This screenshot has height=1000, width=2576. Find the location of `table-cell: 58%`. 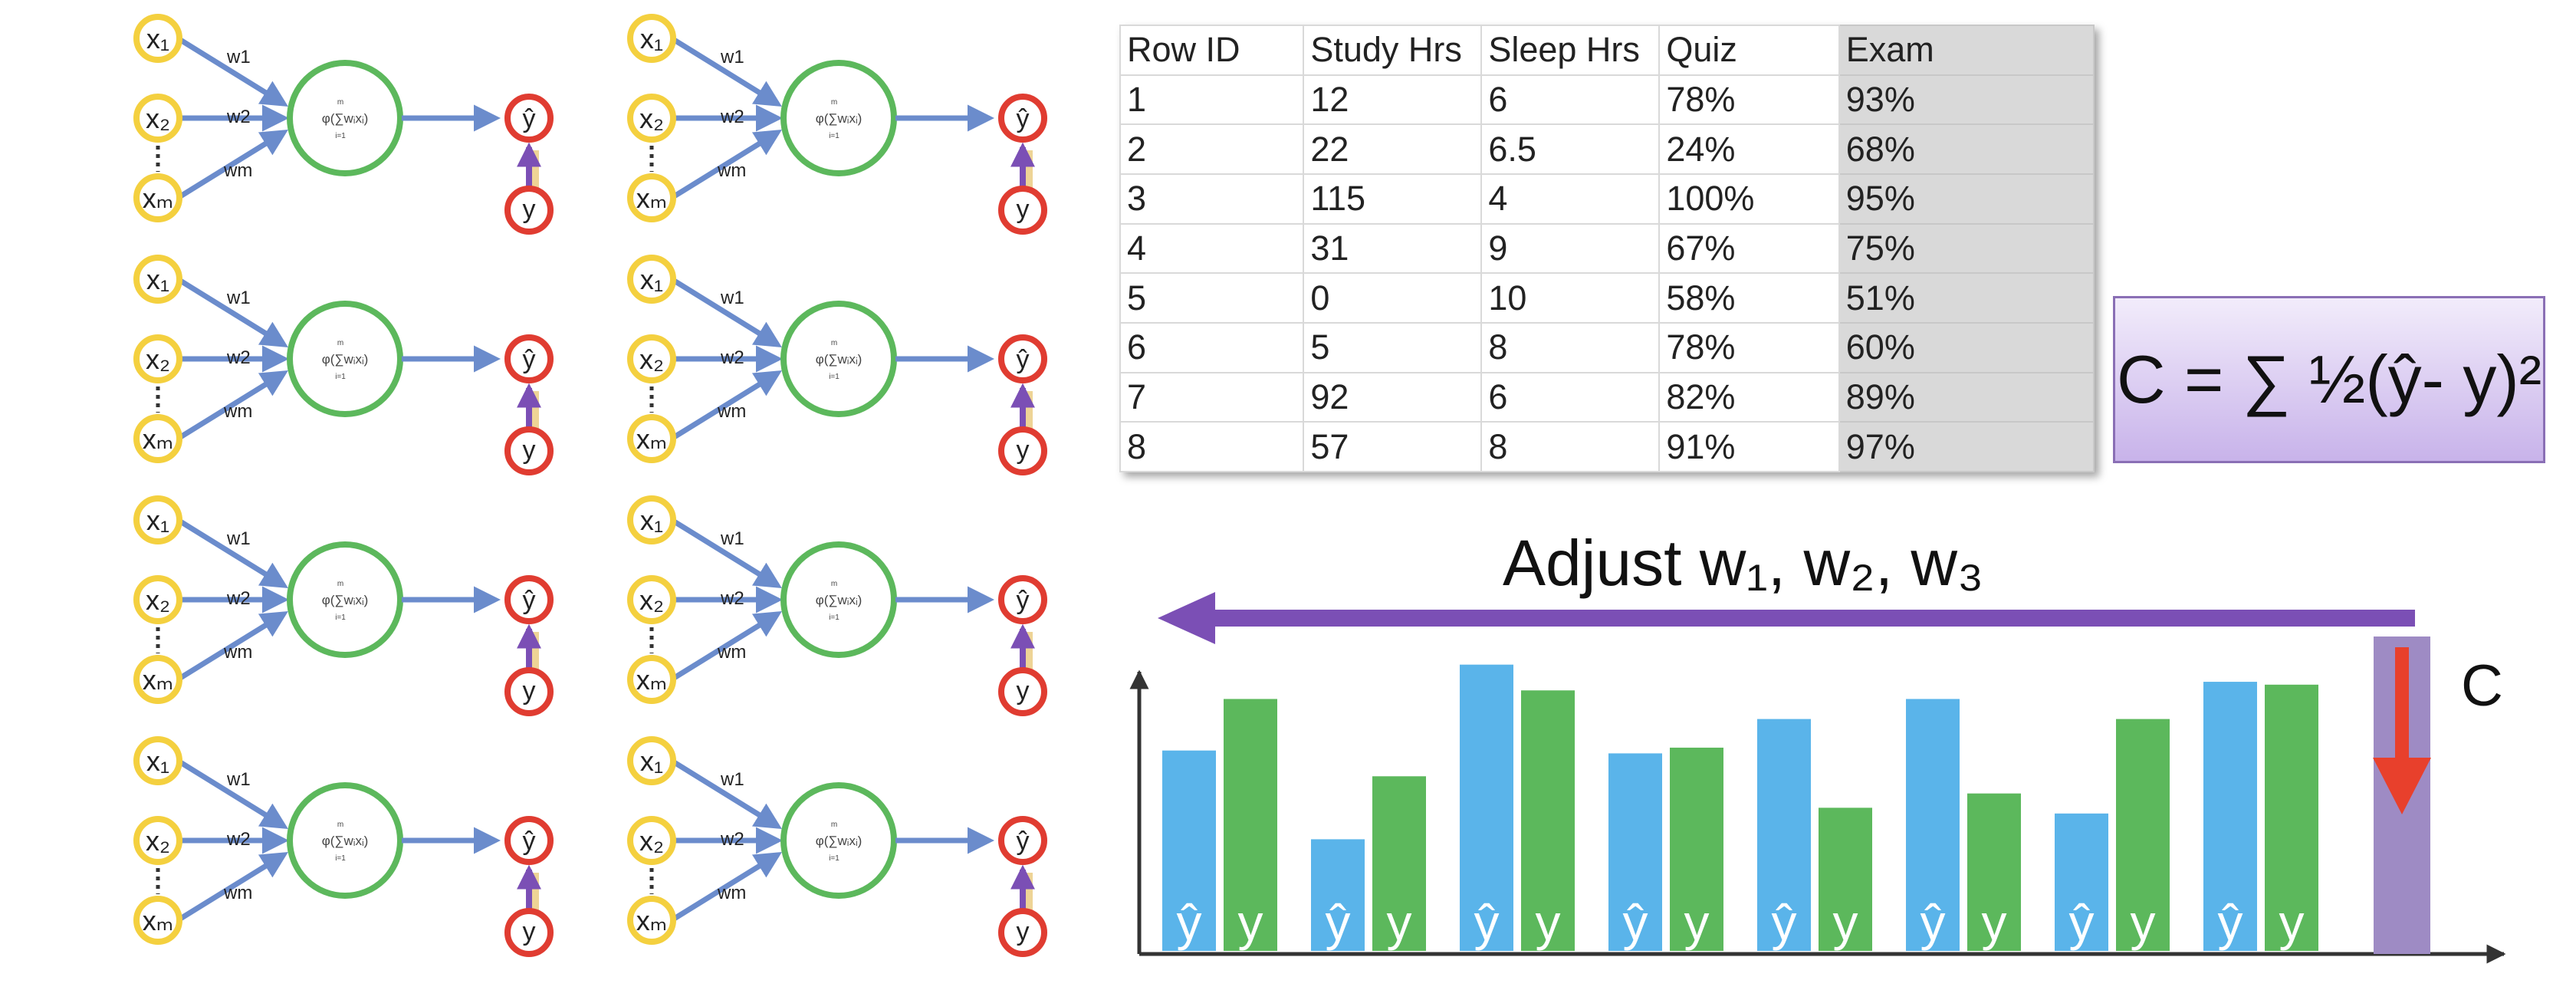

table-cell: 58% is located at coordinates (1749, 298).